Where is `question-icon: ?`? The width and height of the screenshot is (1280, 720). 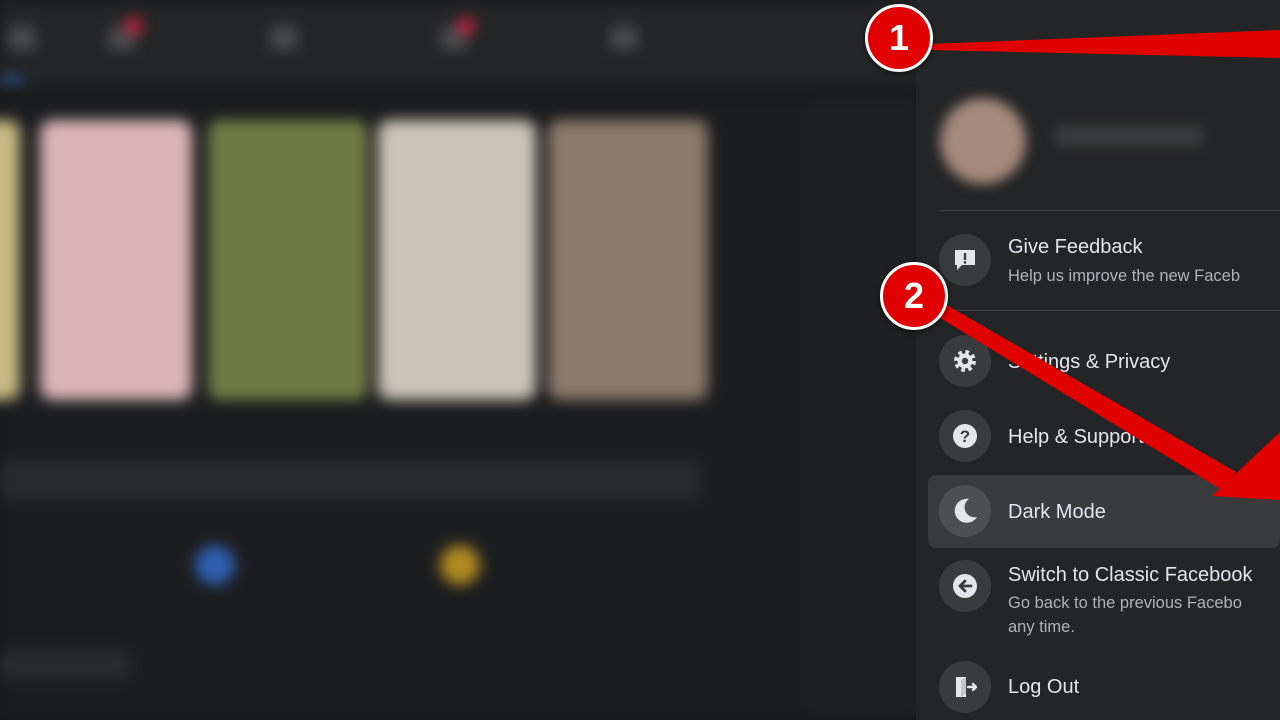
question-icon: ? is located at coordinates (965, 436).